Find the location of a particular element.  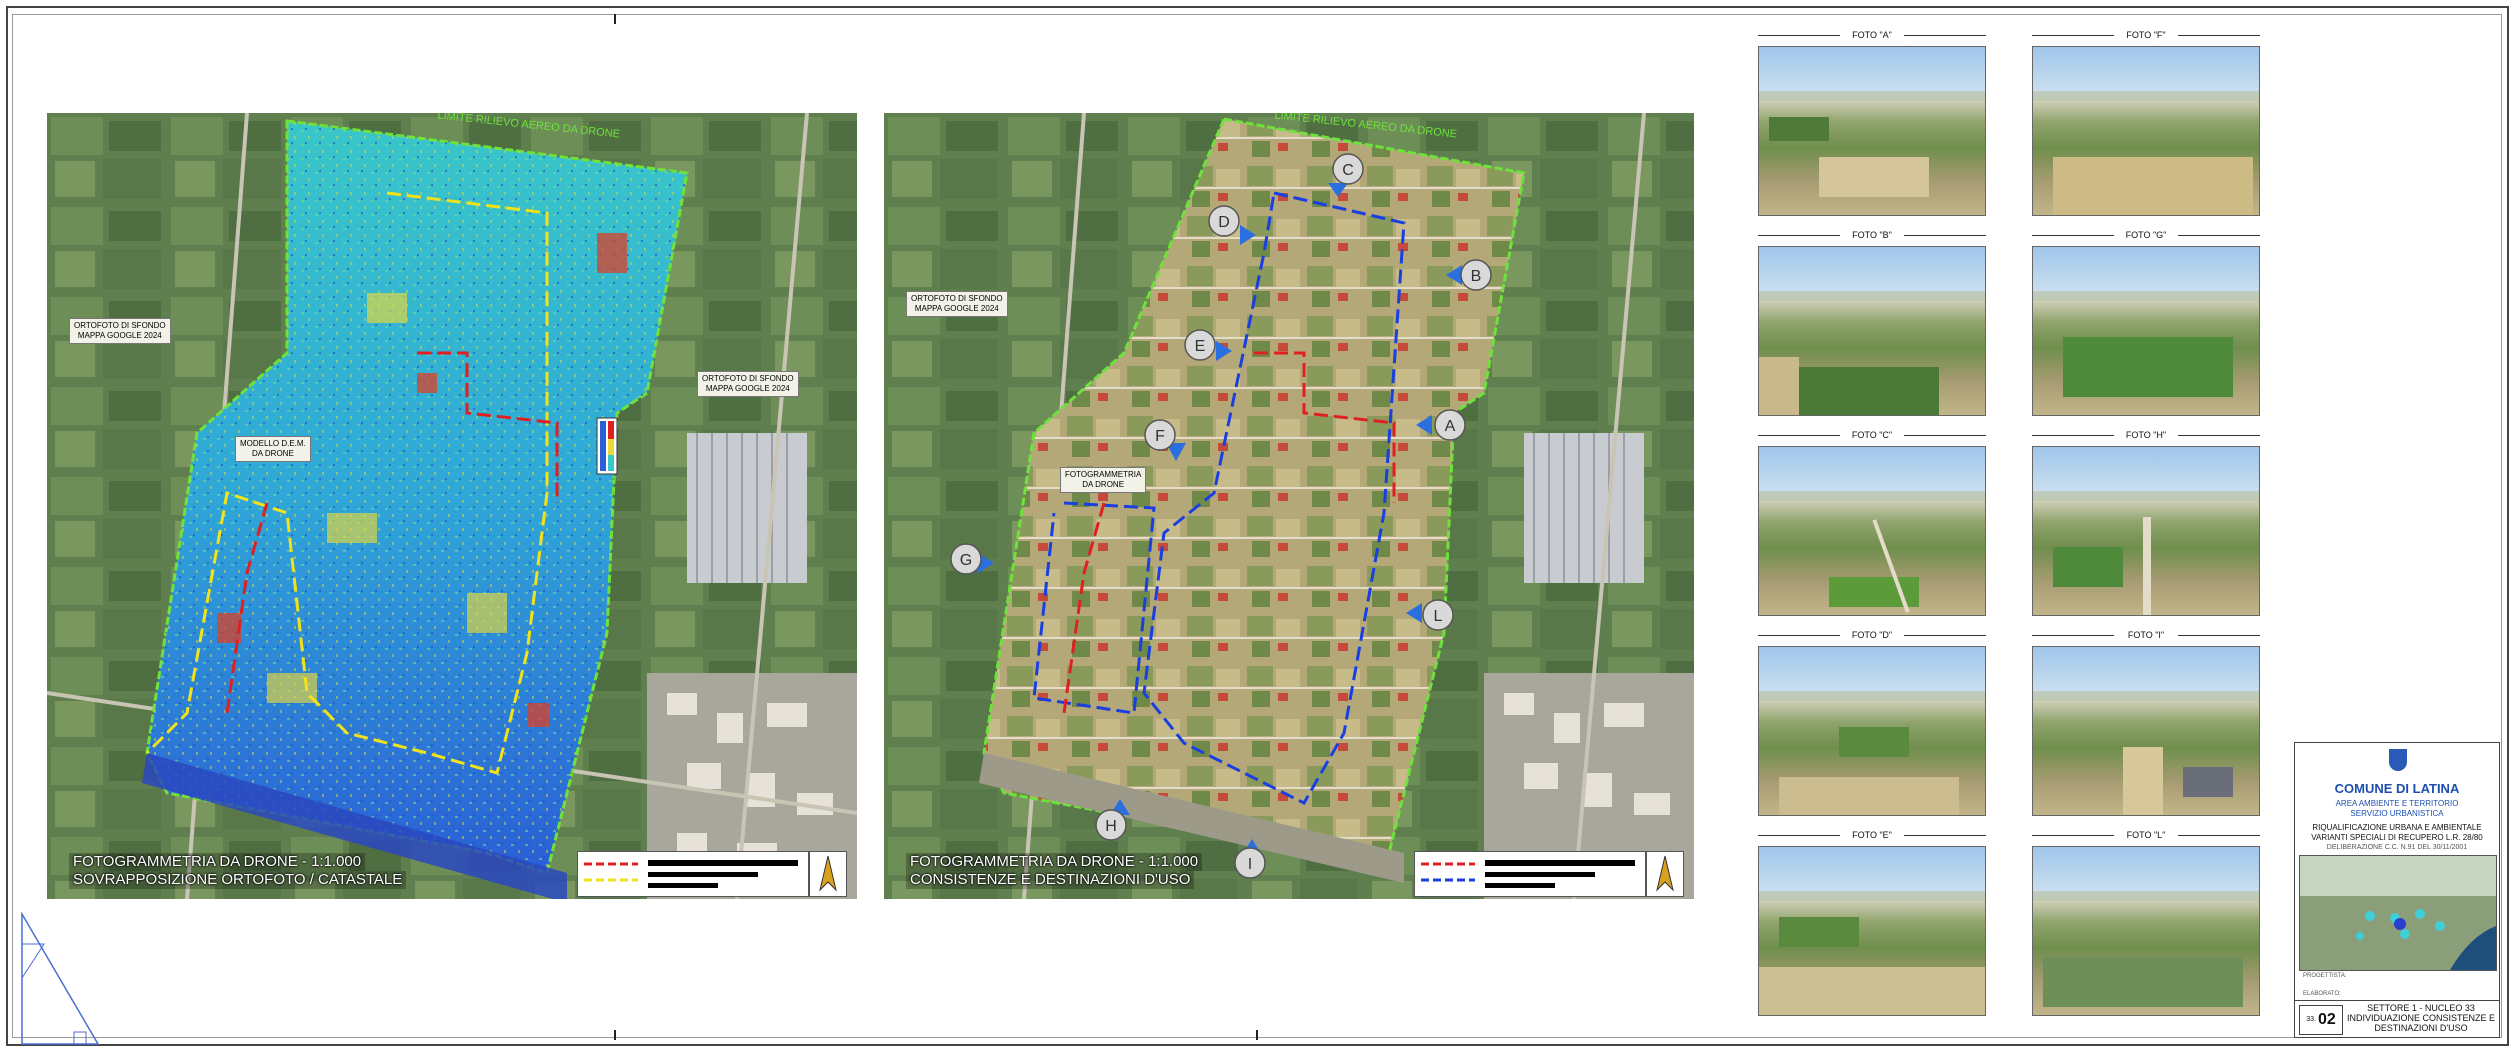

marker-l: L is located at coordinates (1430, 615).